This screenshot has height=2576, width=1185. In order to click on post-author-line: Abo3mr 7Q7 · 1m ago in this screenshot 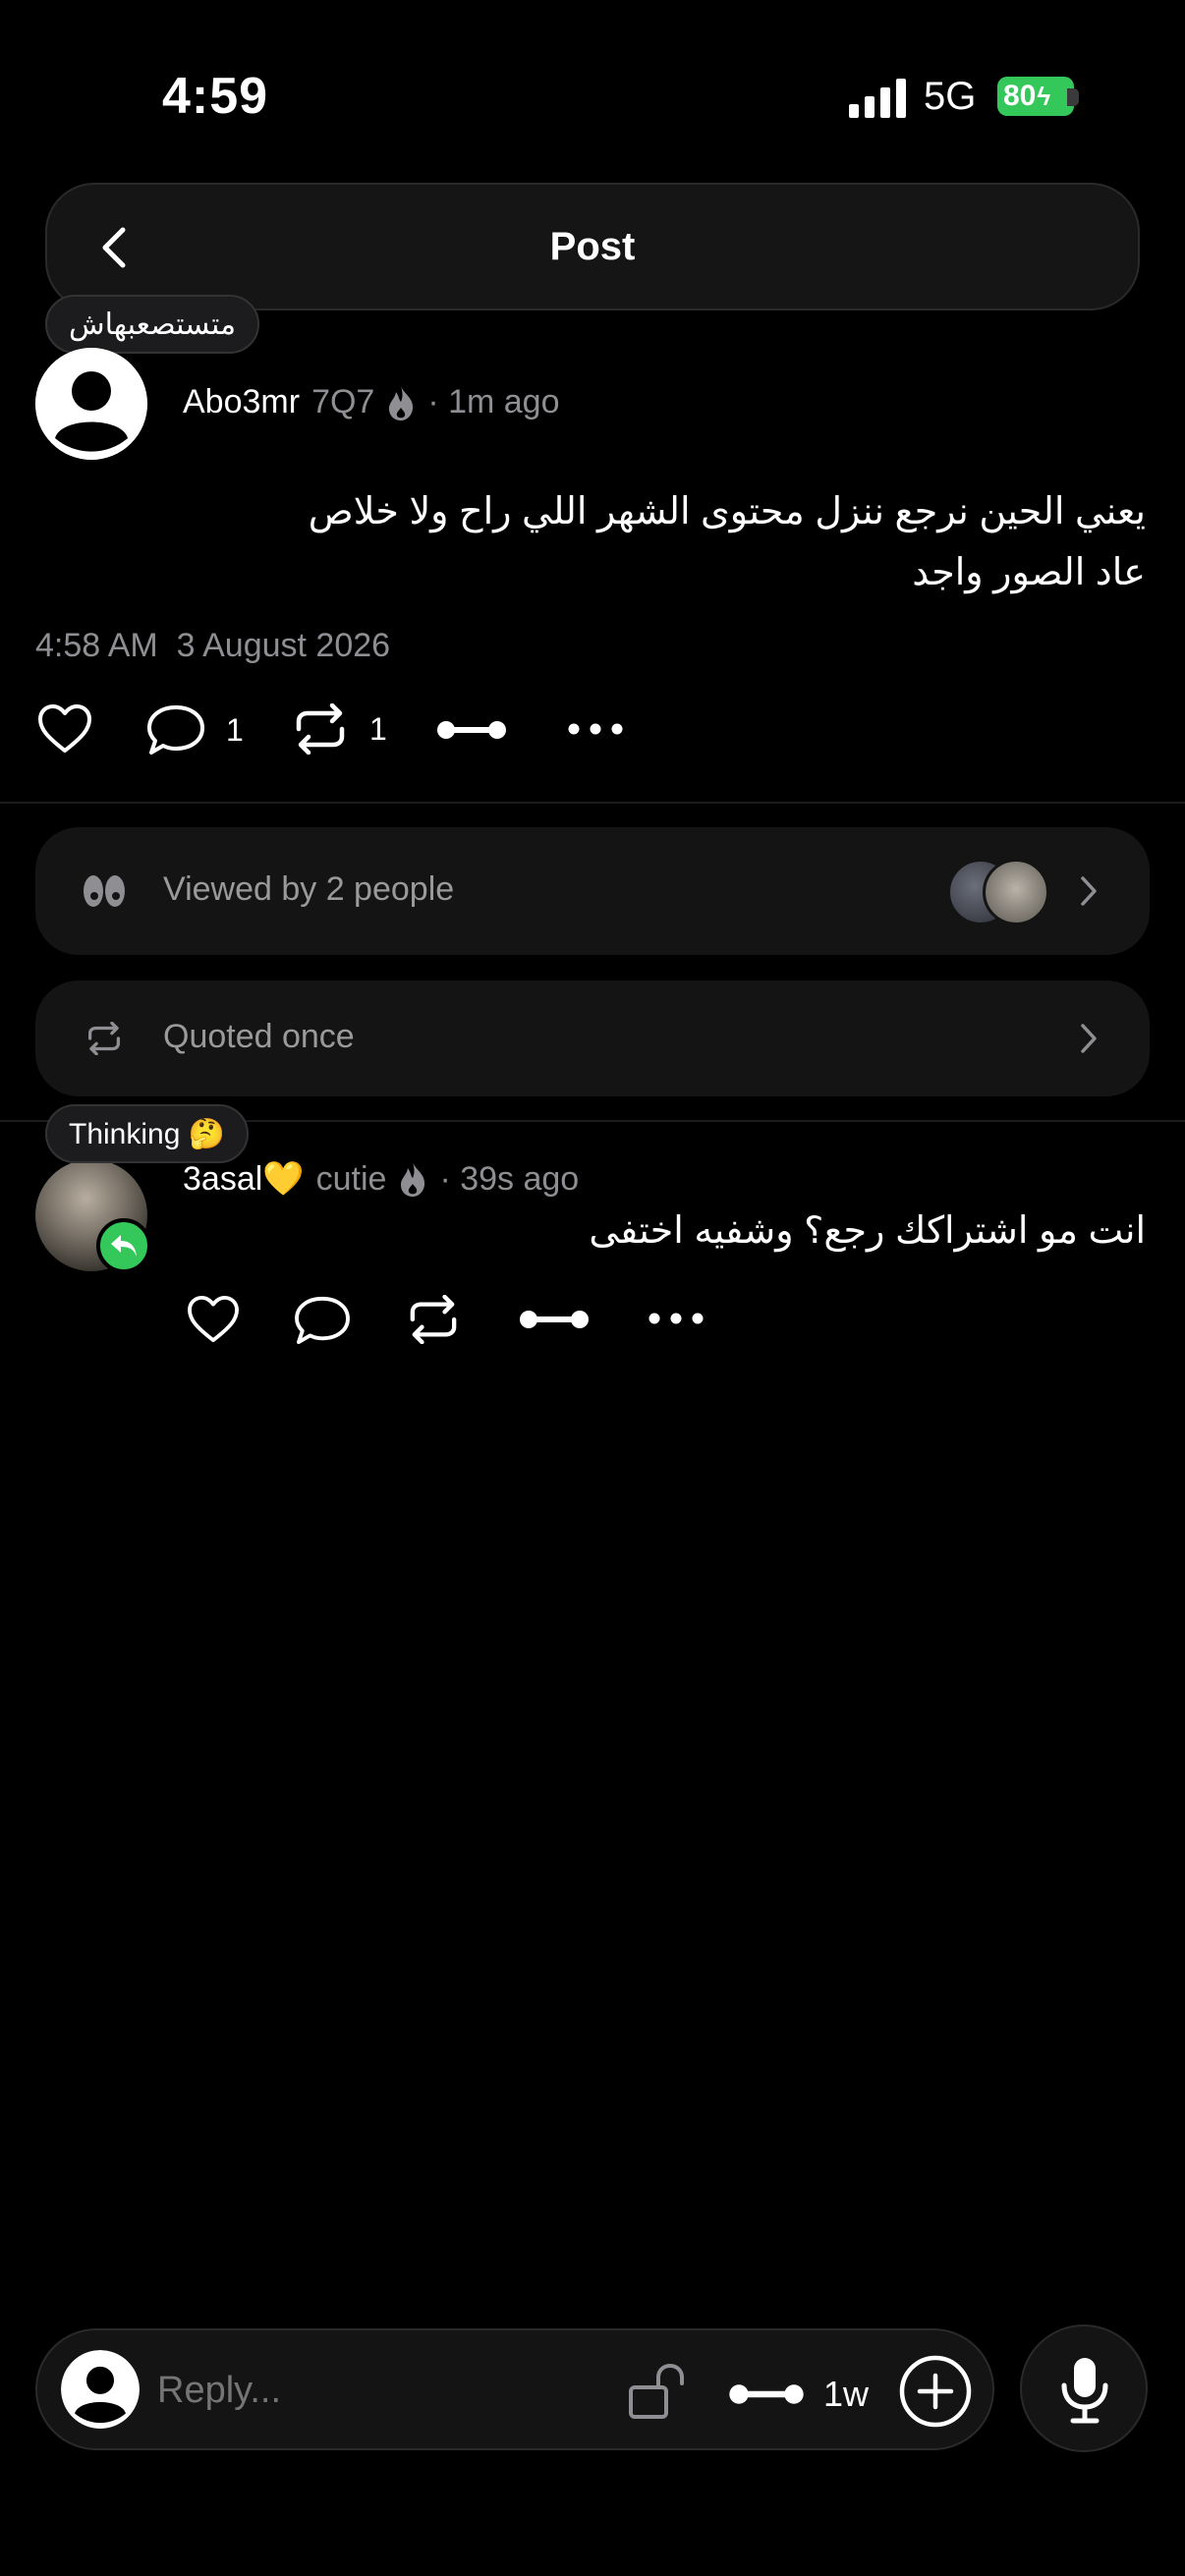, I will do `click(372, 402)`.